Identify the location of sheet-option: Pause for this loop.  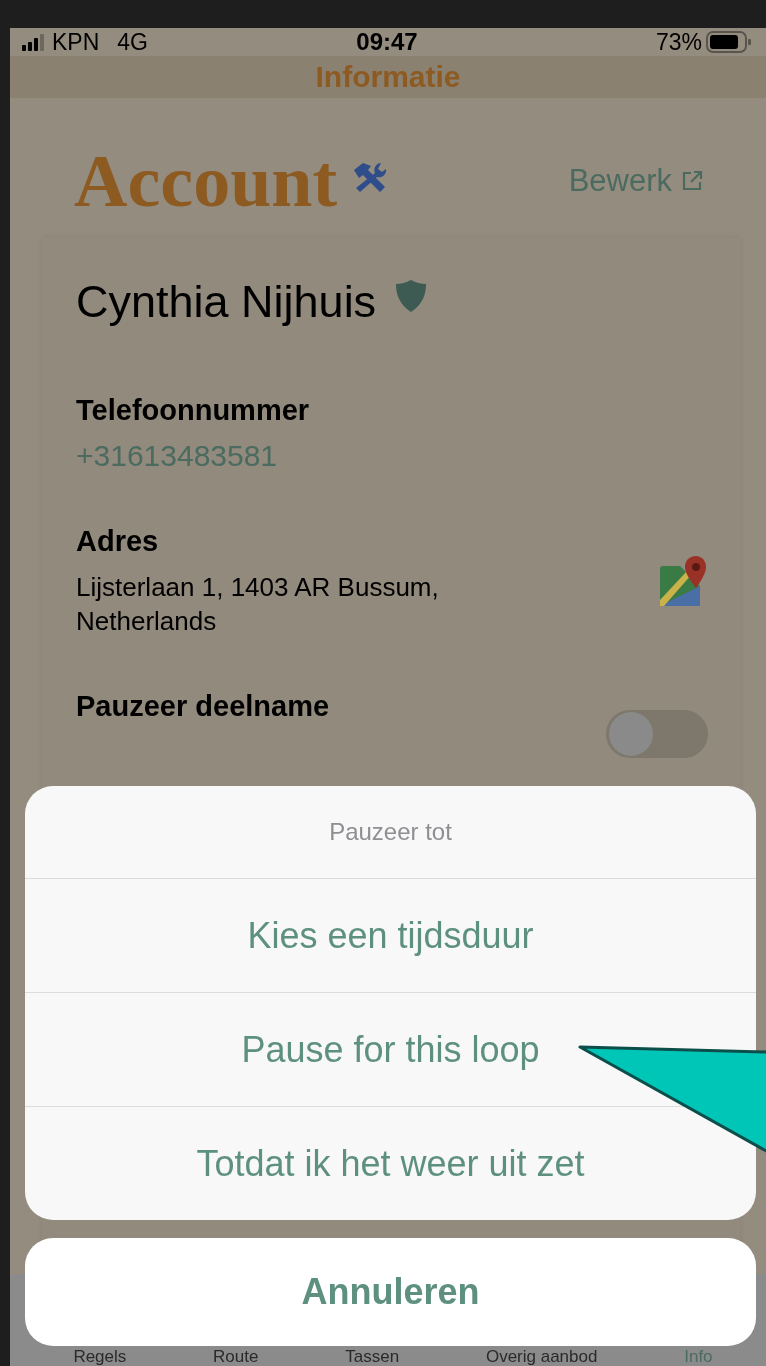
(390, 1049).